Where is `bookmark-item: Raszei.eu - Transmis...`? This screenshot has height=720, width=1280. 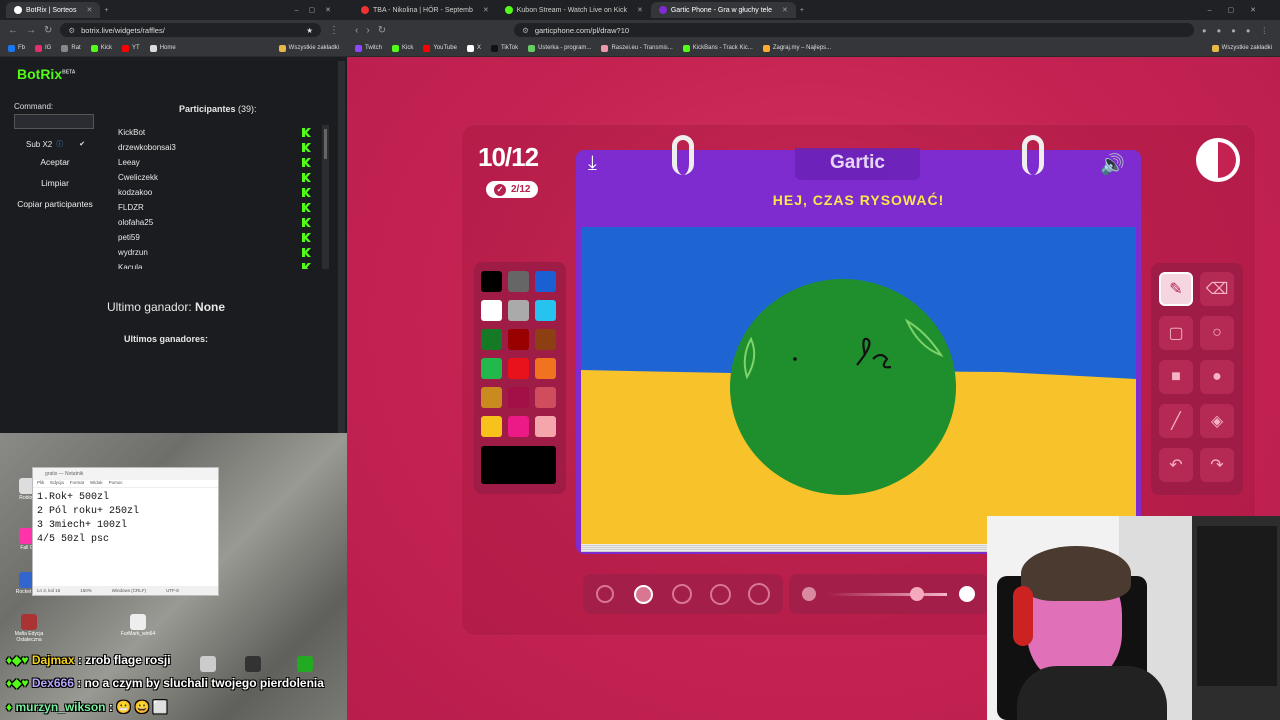
bookmark-item: Raszei.eu - Transmis... is located at coordinates (637, 48).